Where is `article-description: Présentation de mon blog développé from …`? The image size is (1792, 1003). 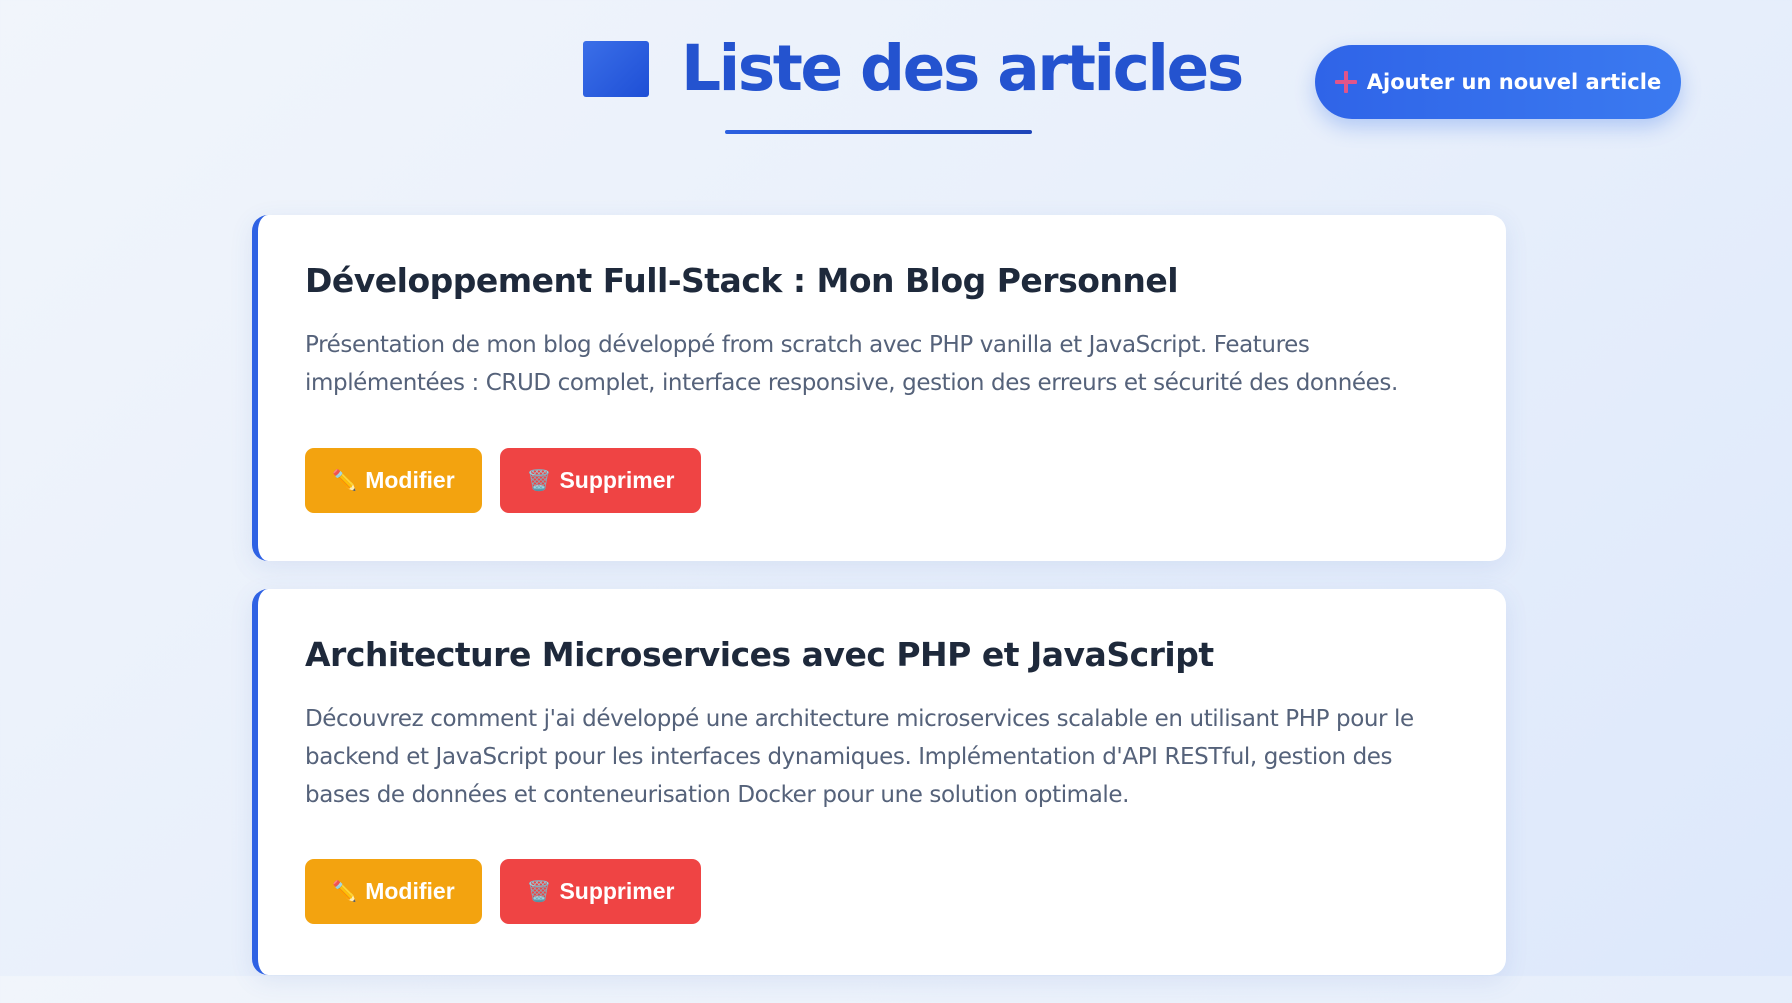
article-description: Présentation de mon blog développé from … is located at coordinates (851, 364).